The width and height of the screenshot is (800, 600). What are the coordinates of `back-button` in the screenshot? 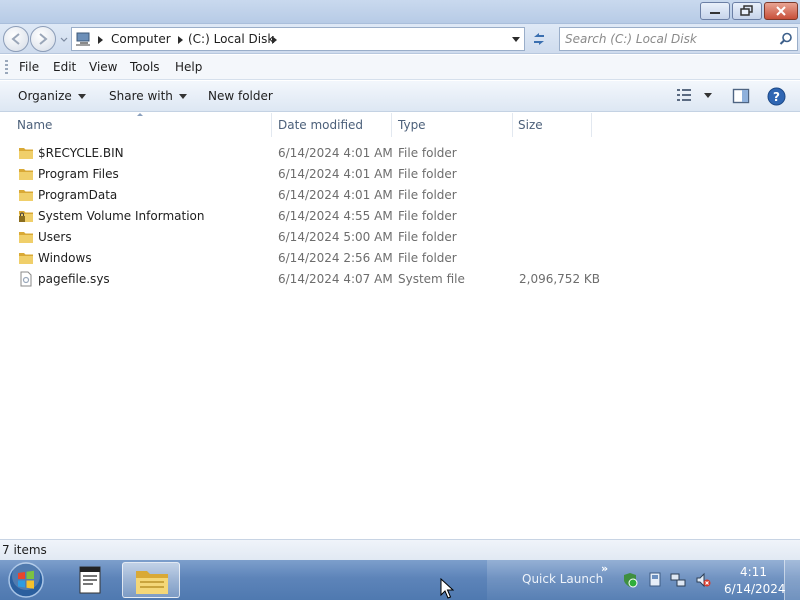 It's located at (16, 39).